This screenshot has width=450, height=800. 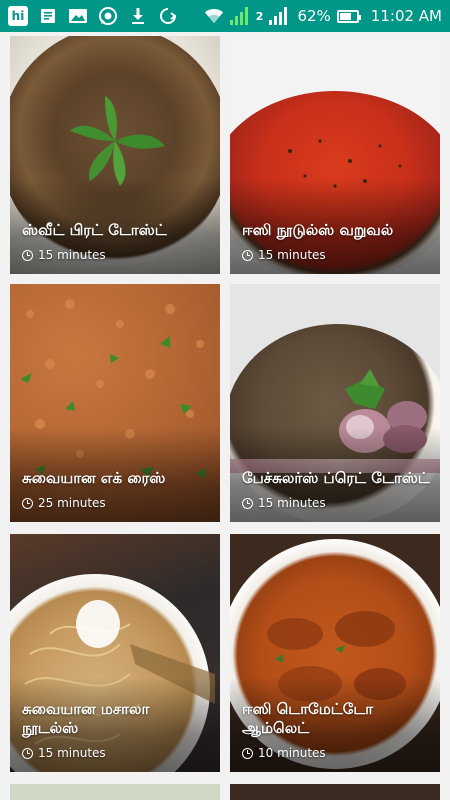 What do you see at coordinates (115, 403) in the screenshot?
I see `recipe-card: சுவையான எக் ரைஸ் 25 minutes` at bounding box center [115, 403].